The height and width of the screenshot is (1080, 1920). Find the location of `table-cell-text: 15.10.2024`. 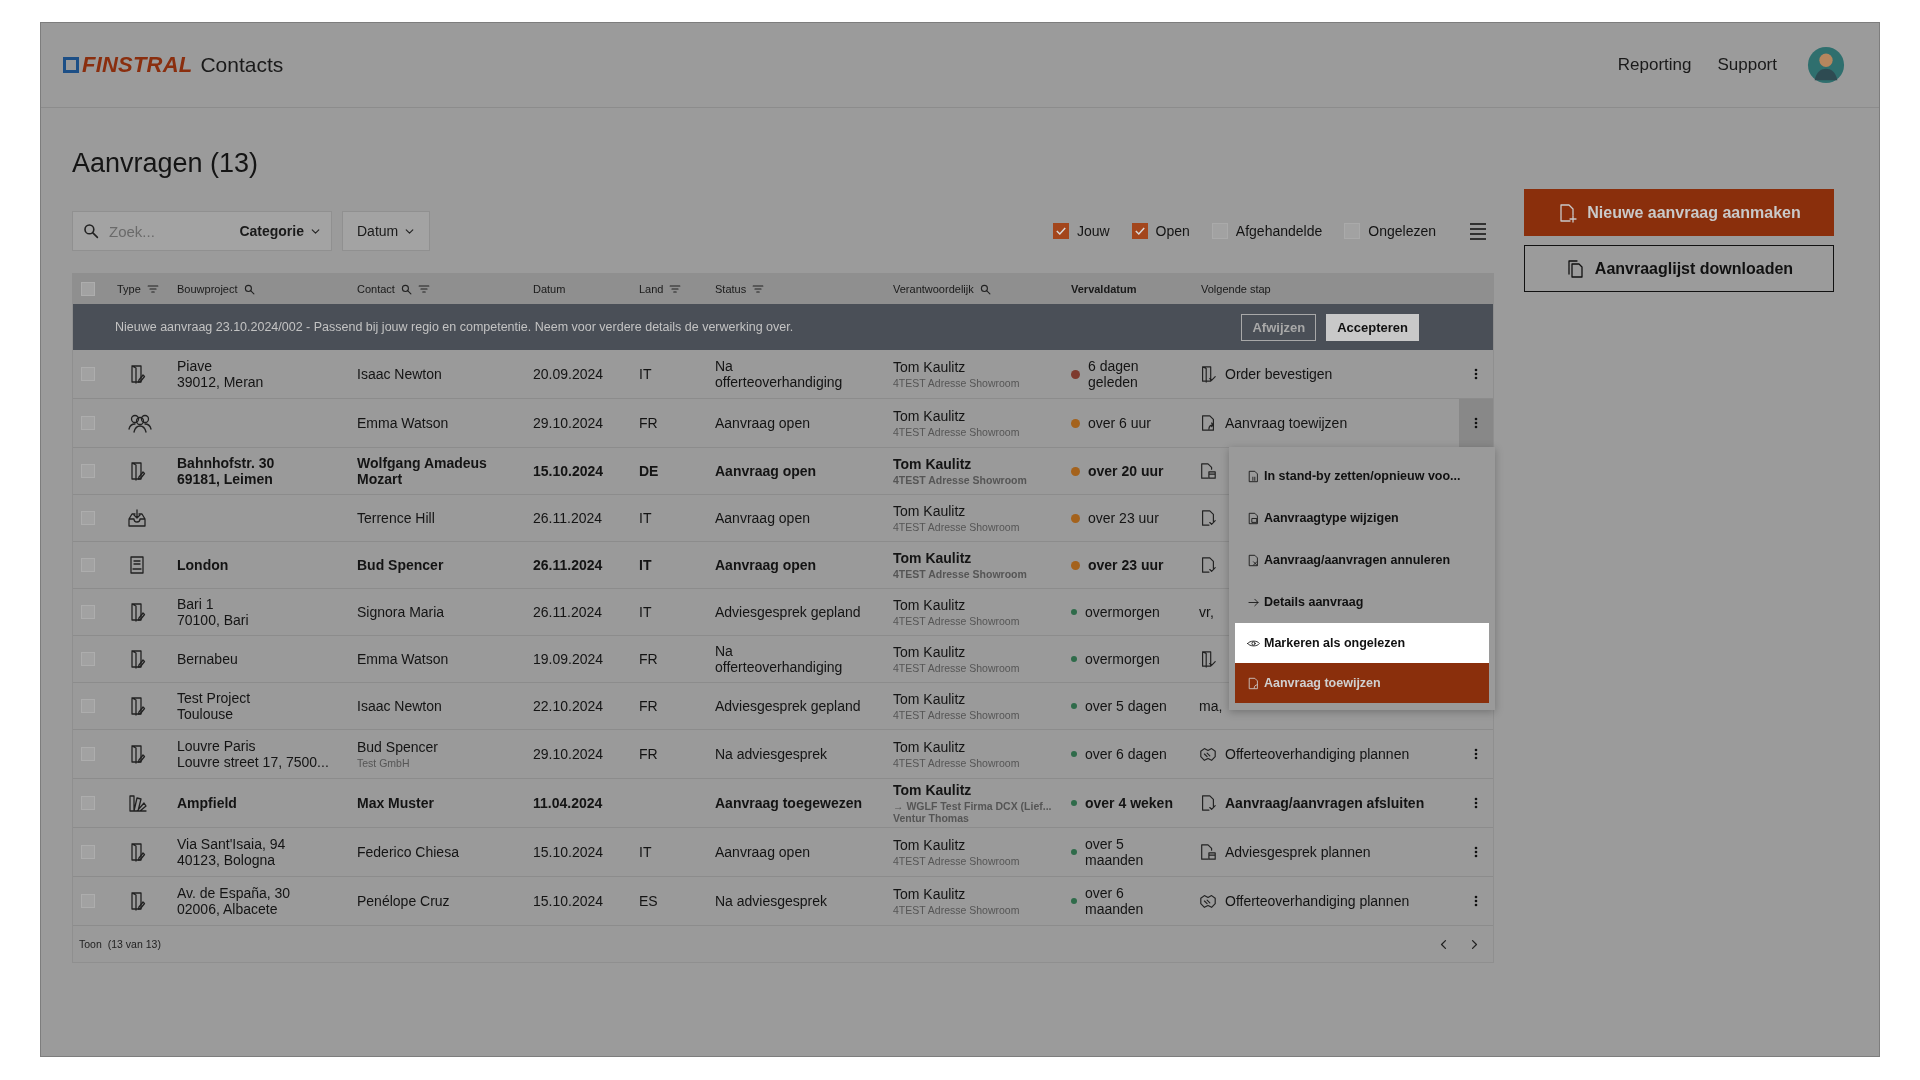

table-cell-text: 15.10.2024 is located at coordinates (568, 901).